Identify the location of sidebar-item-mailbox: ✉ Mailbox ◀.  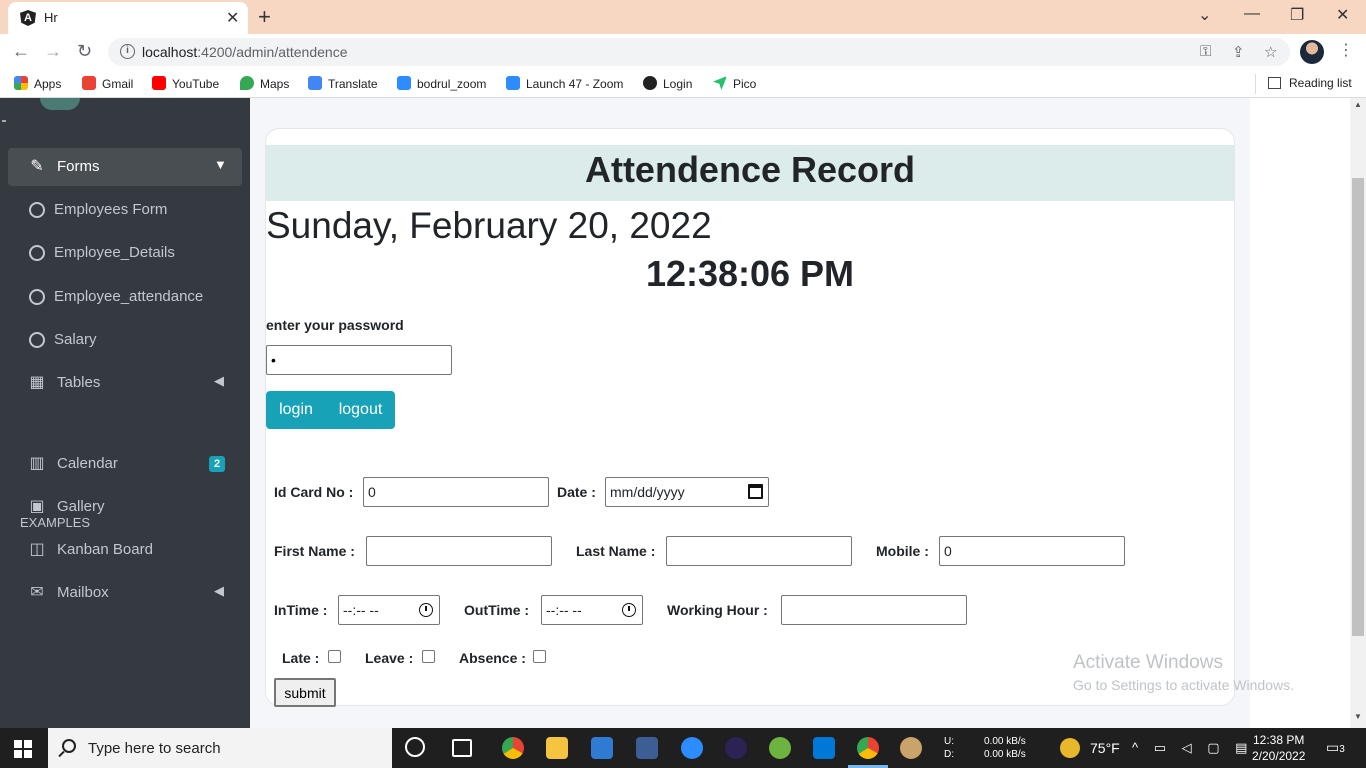
(125, 593).